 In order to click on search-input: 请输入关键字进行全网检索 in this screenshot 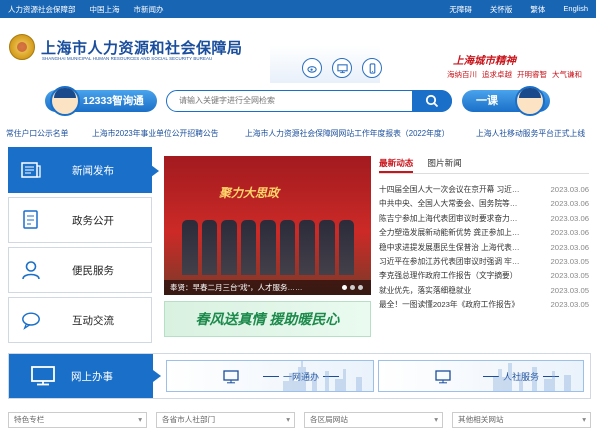, I will do `click(309, 101)`.